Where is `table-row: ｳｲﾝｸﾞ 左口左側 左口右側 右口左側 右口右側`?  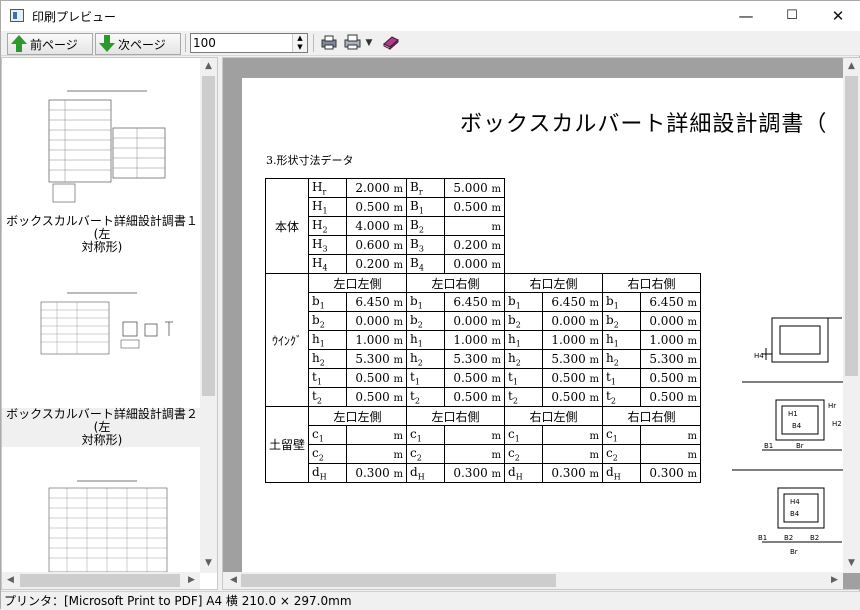 table-row: ｳｲﾝｸﾞ 左口左側 左口右側 右口左側 右口右側 is located at coordinates (483, 340).